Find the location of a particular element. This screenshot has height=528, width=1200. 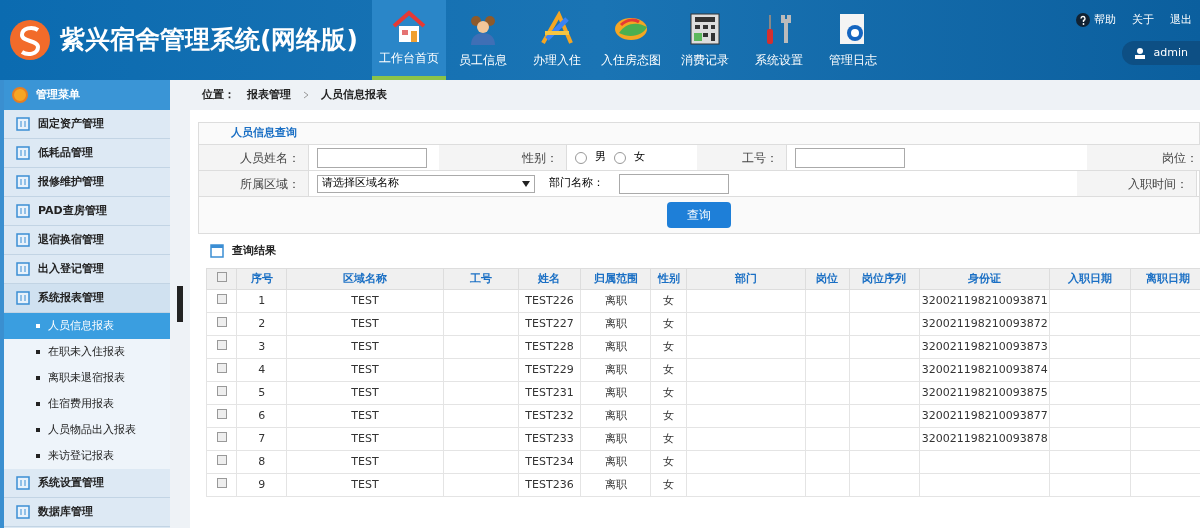

column-header: 归属范围 is located at coordinates (615, 279).